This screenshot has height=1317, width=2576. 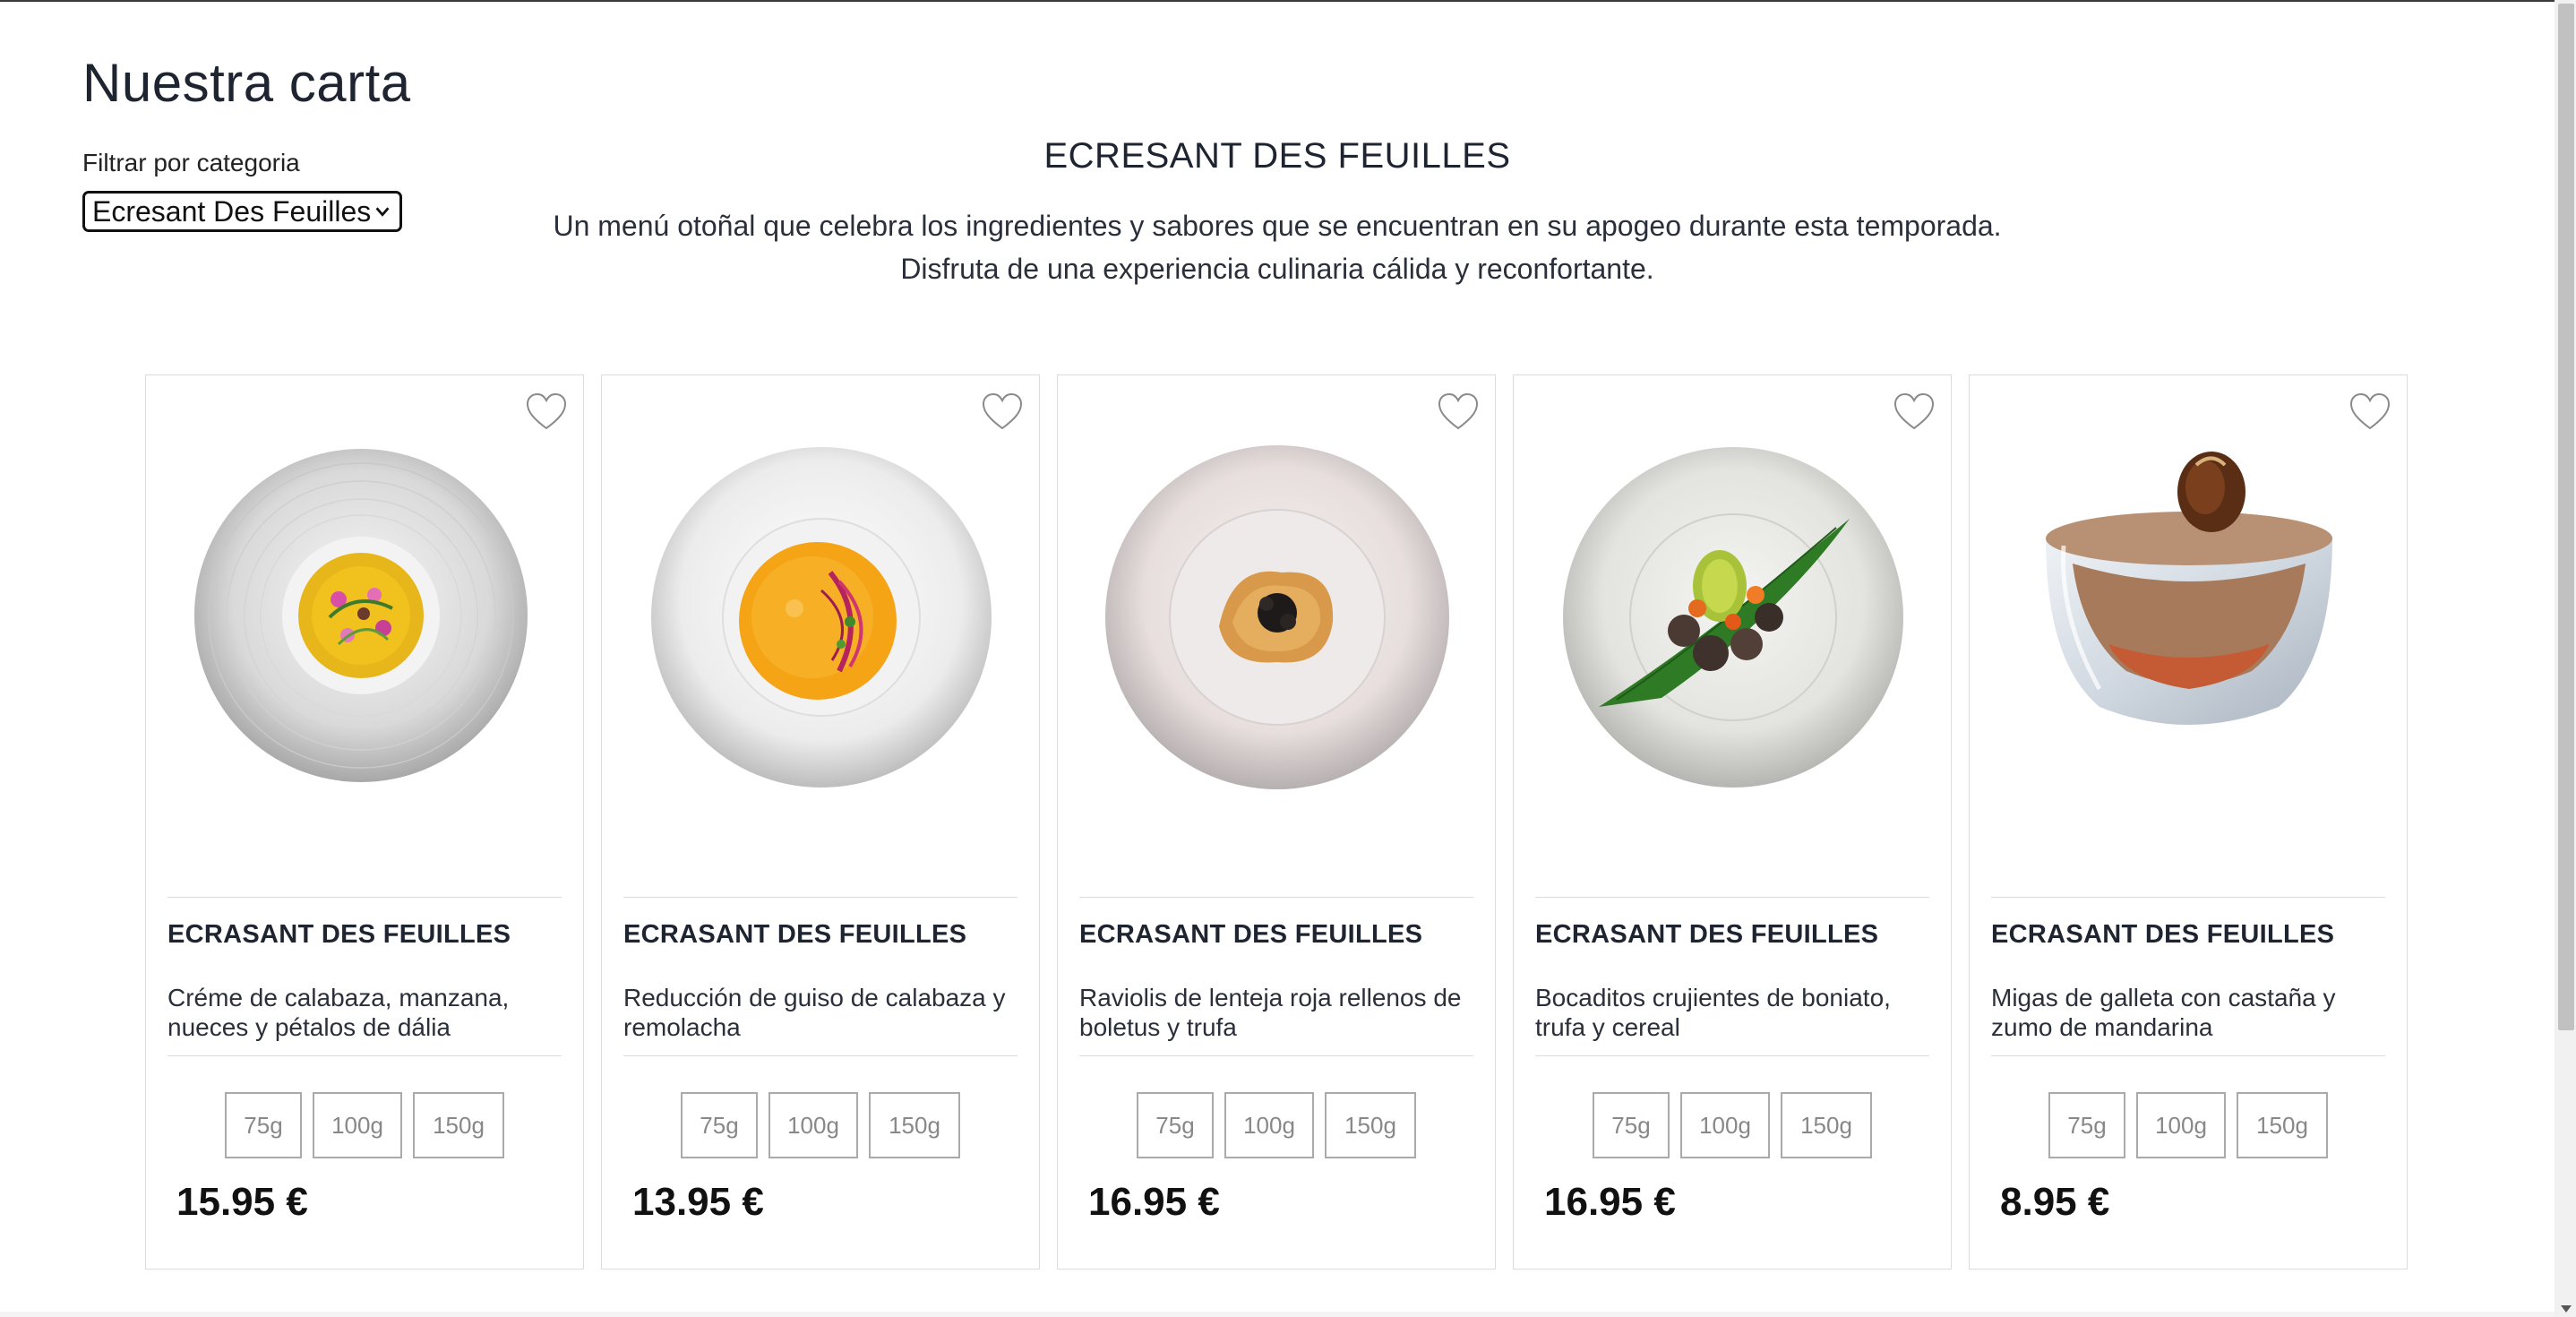 I want to click on page-title: Nuestra carta, so click(x=246, y=83).